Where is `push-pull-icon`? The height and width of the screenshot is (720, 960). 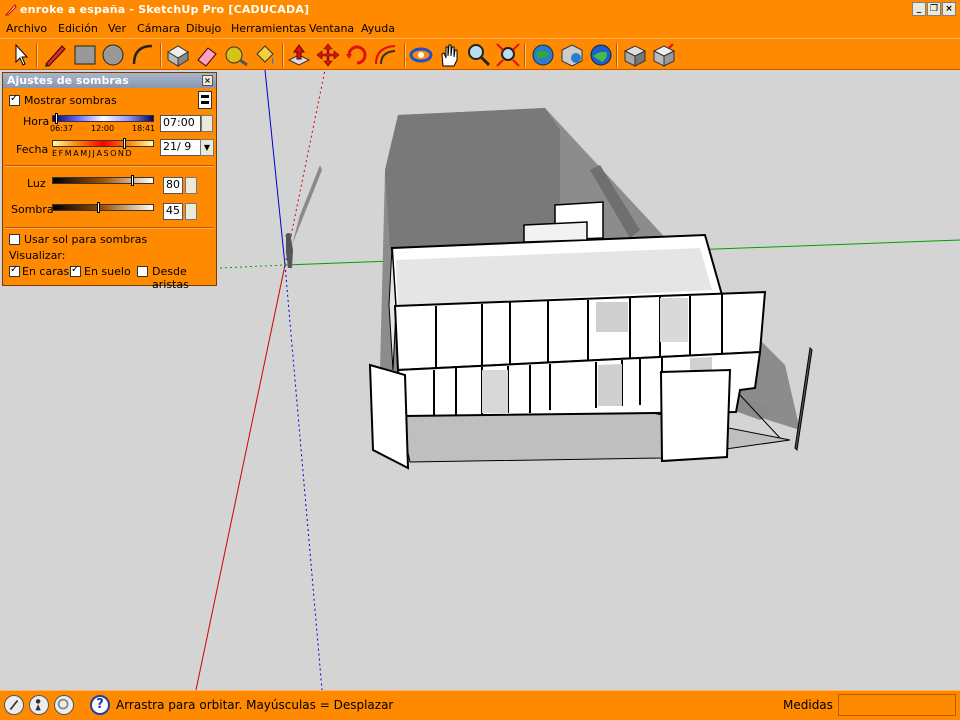 push-pull-icon is located at coordinates (299, 55).